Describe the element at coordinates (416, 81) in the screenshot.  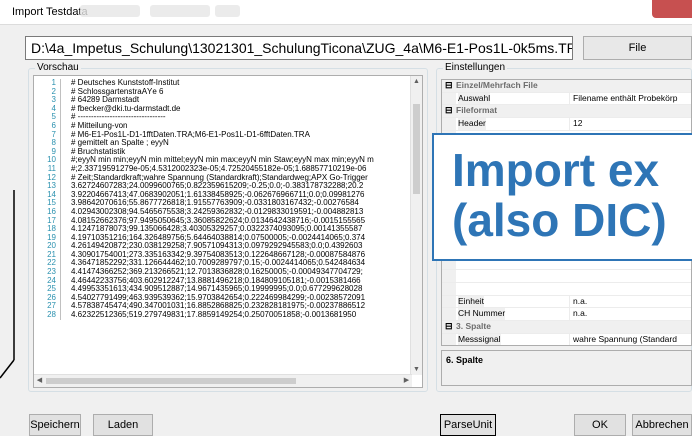
I see `scroll-up-icon: ▲` at that location.